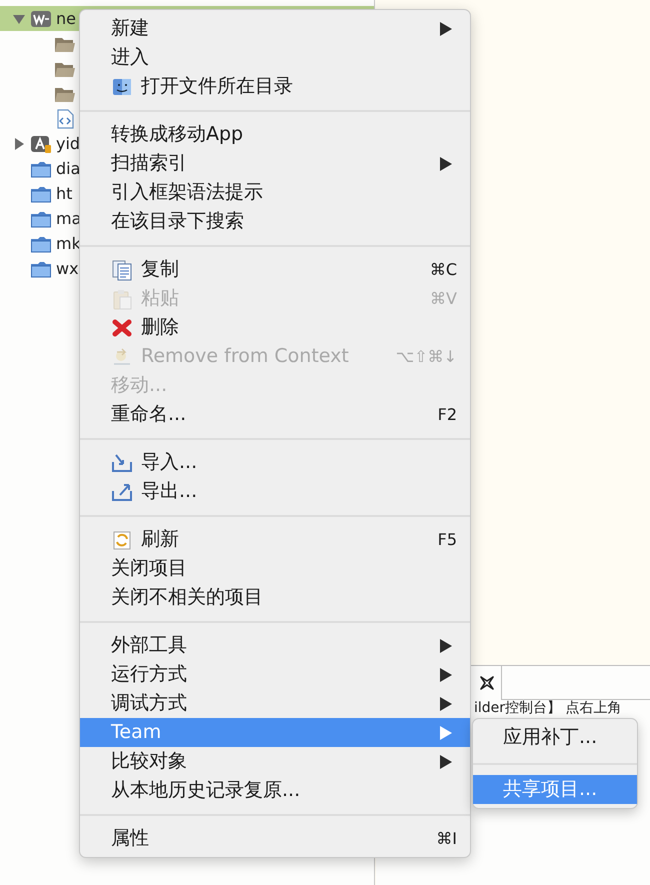 This screenshot has height=885, width=650. I want to click on tree-label: mk, so click(68, 243).